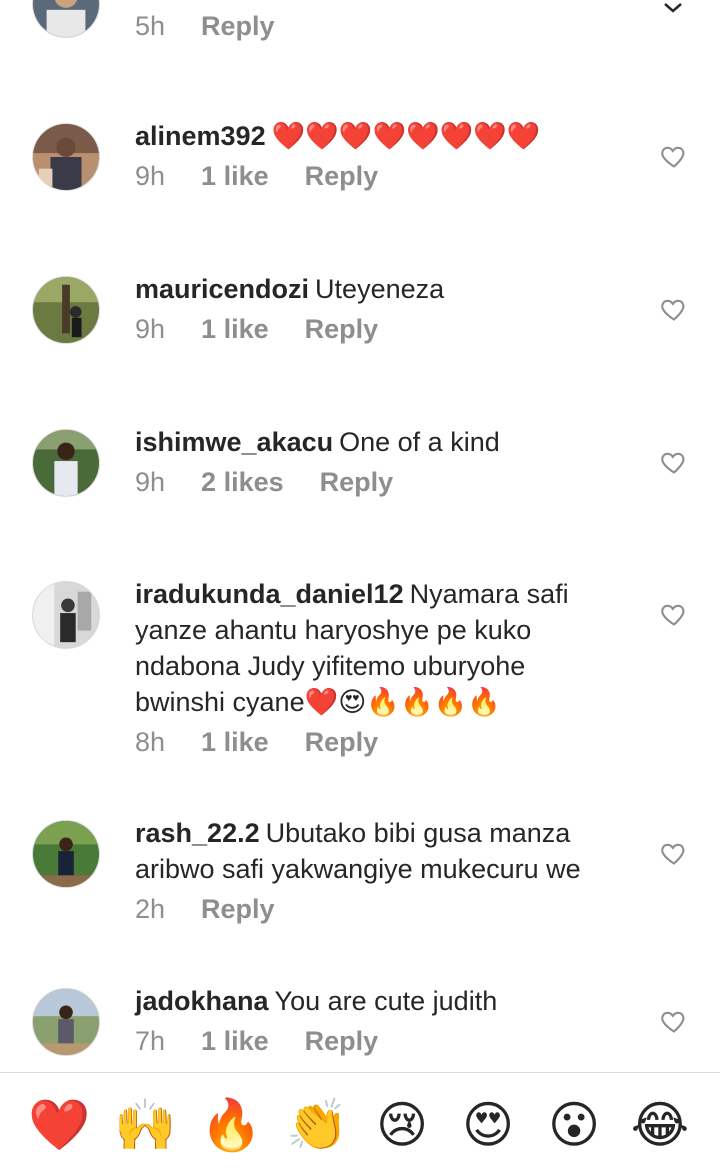 Image resolution: width=720 pixels, height=1174 pixels. What do you see at coordinates (202, 1001) in the screenshot?
I see `comment-username: jadokhana` at bounding box center [202, 1001].